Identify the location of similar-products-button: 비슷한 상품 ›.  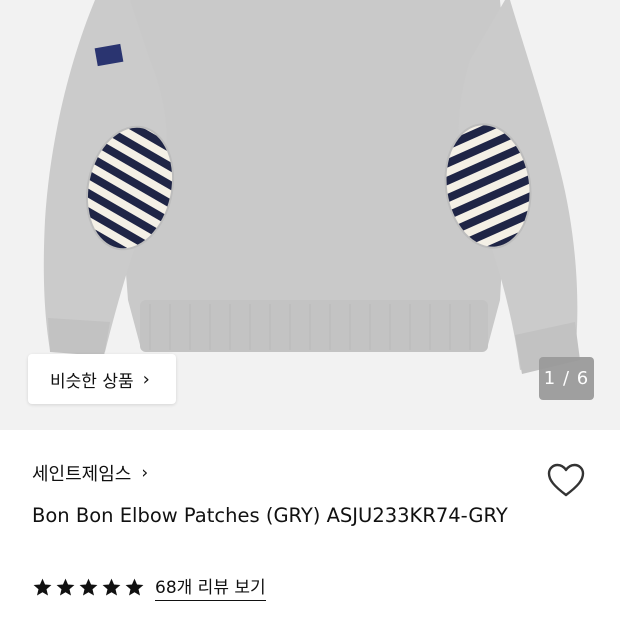
(102, 379).